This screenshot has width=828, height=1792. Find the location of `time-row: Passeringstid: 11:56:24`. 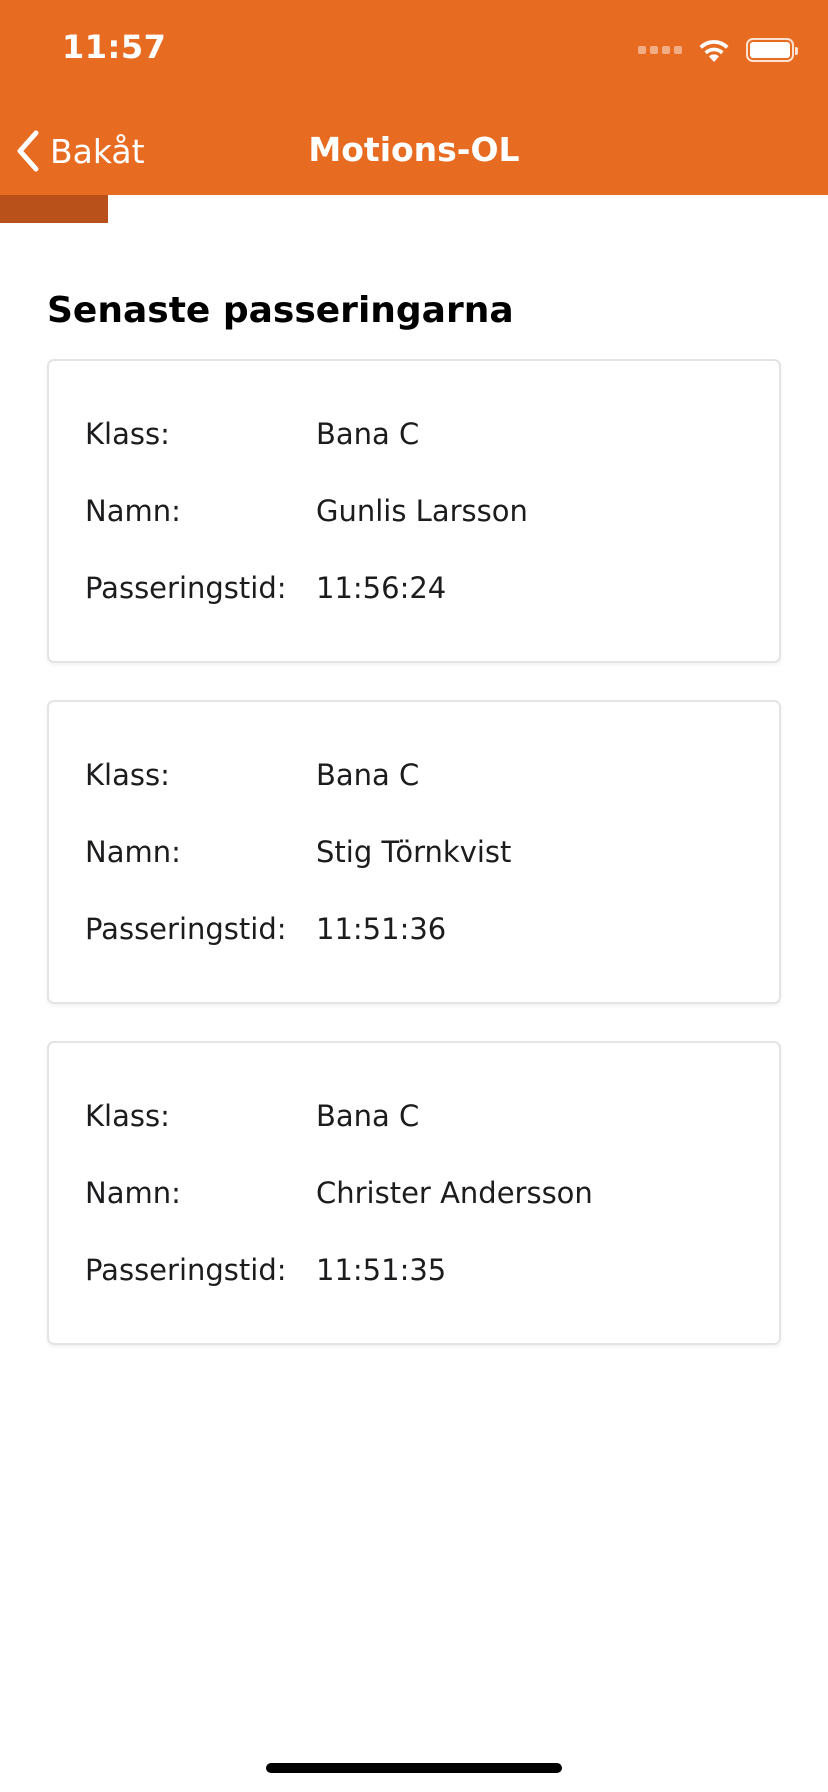

time-row: Passeringstid: 11:56:24 is located at coordinates (432, 609).